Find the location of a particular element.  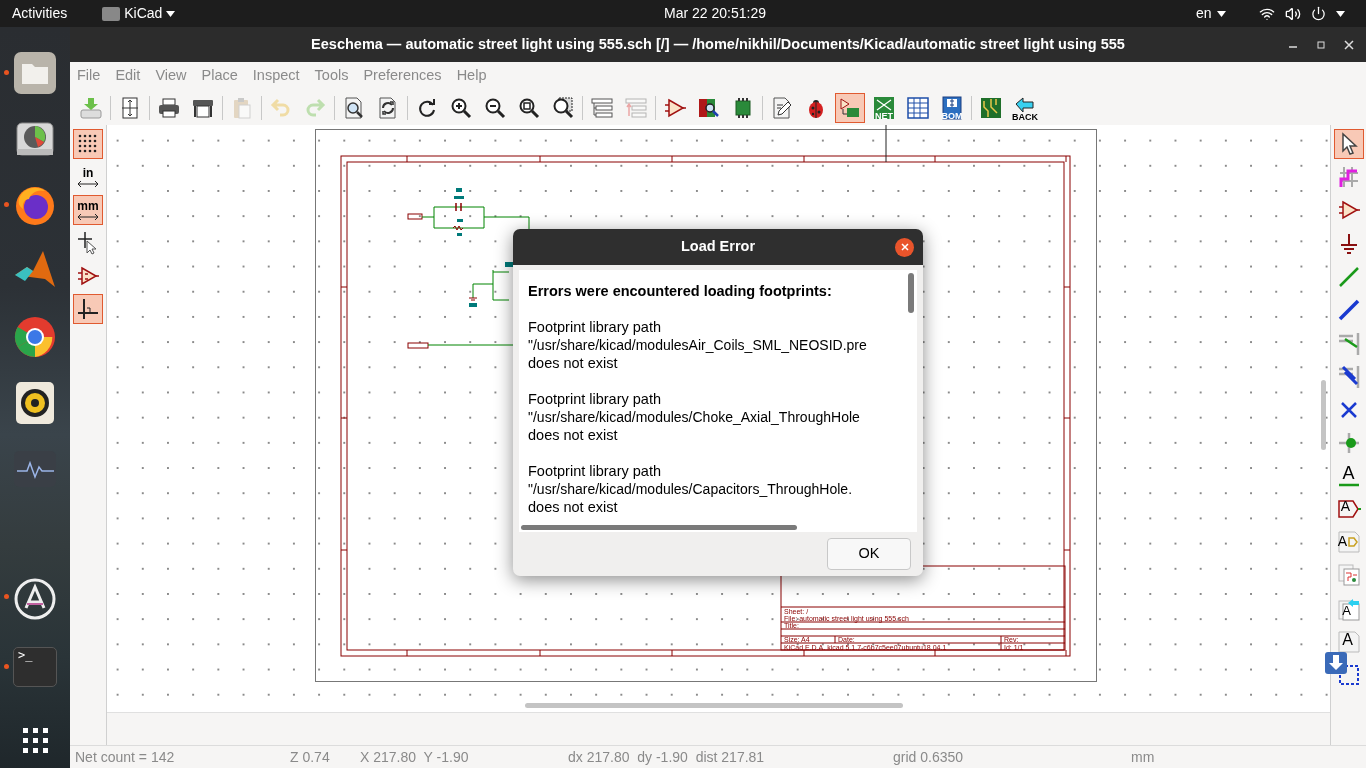

amplifier-pin-icon is located at coordinates (88, 276).